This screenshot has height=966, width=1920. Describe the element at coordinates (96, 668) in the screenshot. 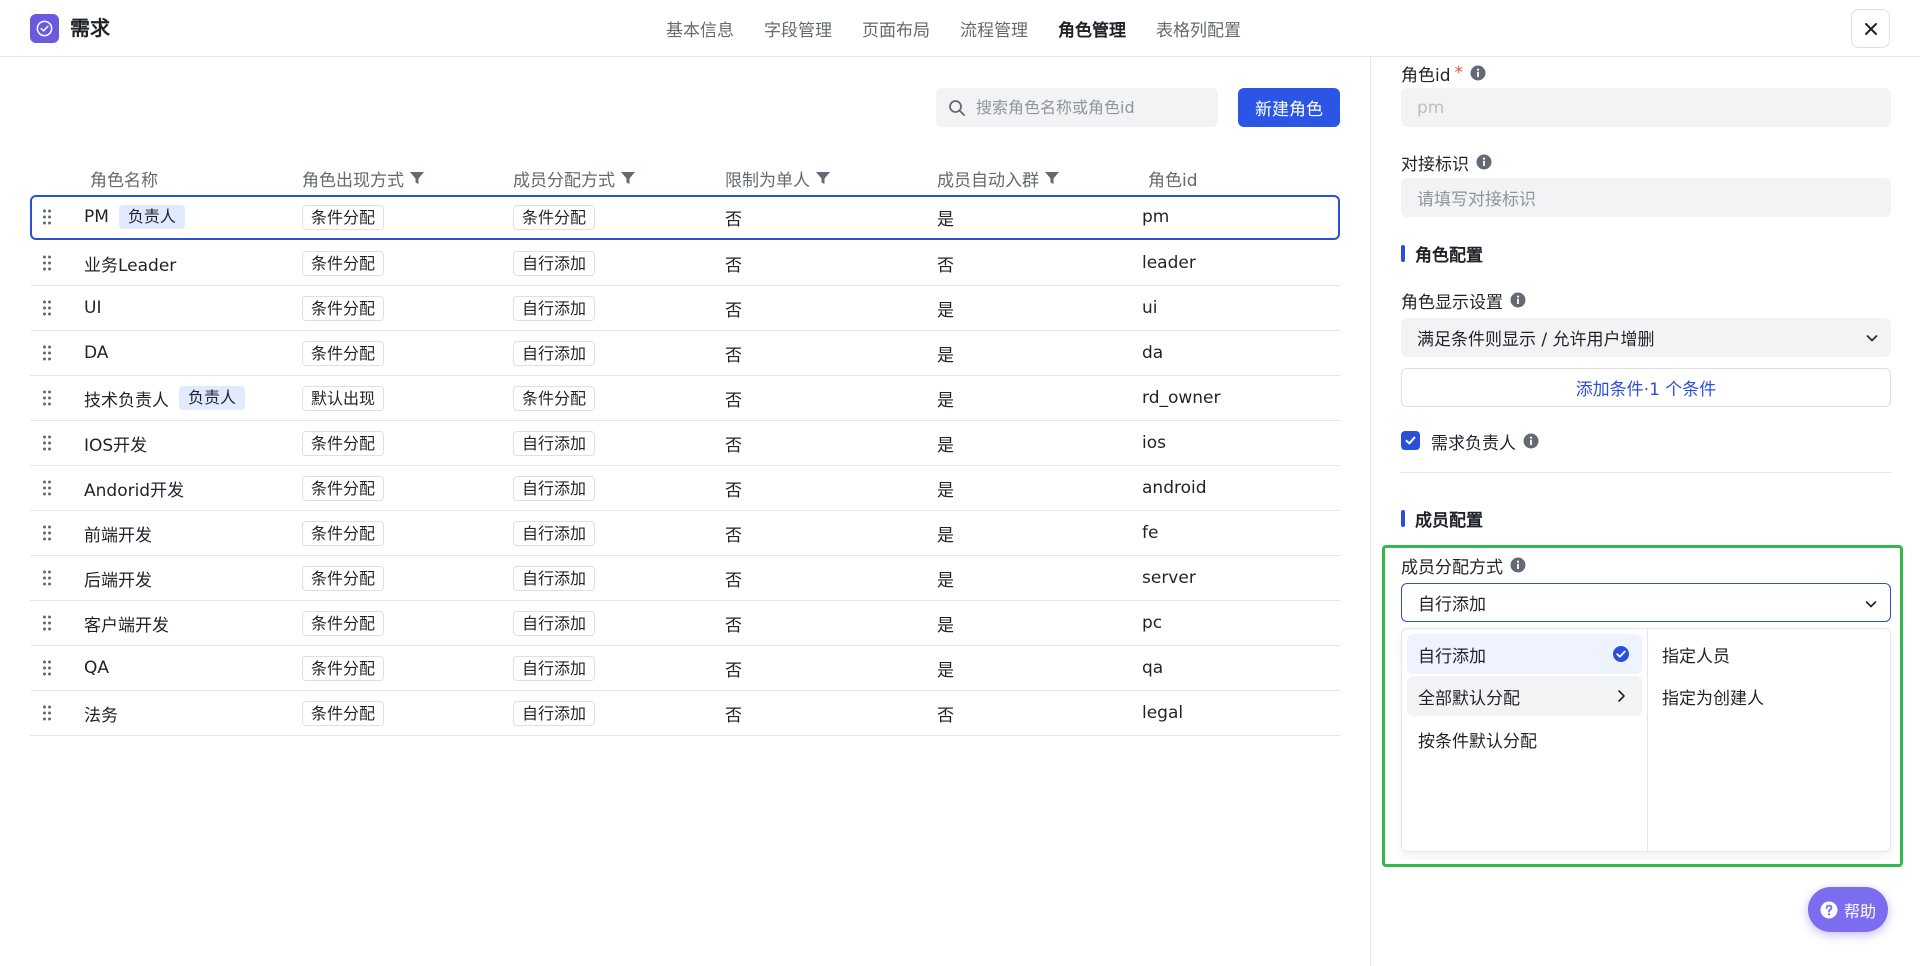

I see `role-name-cell: QA` at that location.